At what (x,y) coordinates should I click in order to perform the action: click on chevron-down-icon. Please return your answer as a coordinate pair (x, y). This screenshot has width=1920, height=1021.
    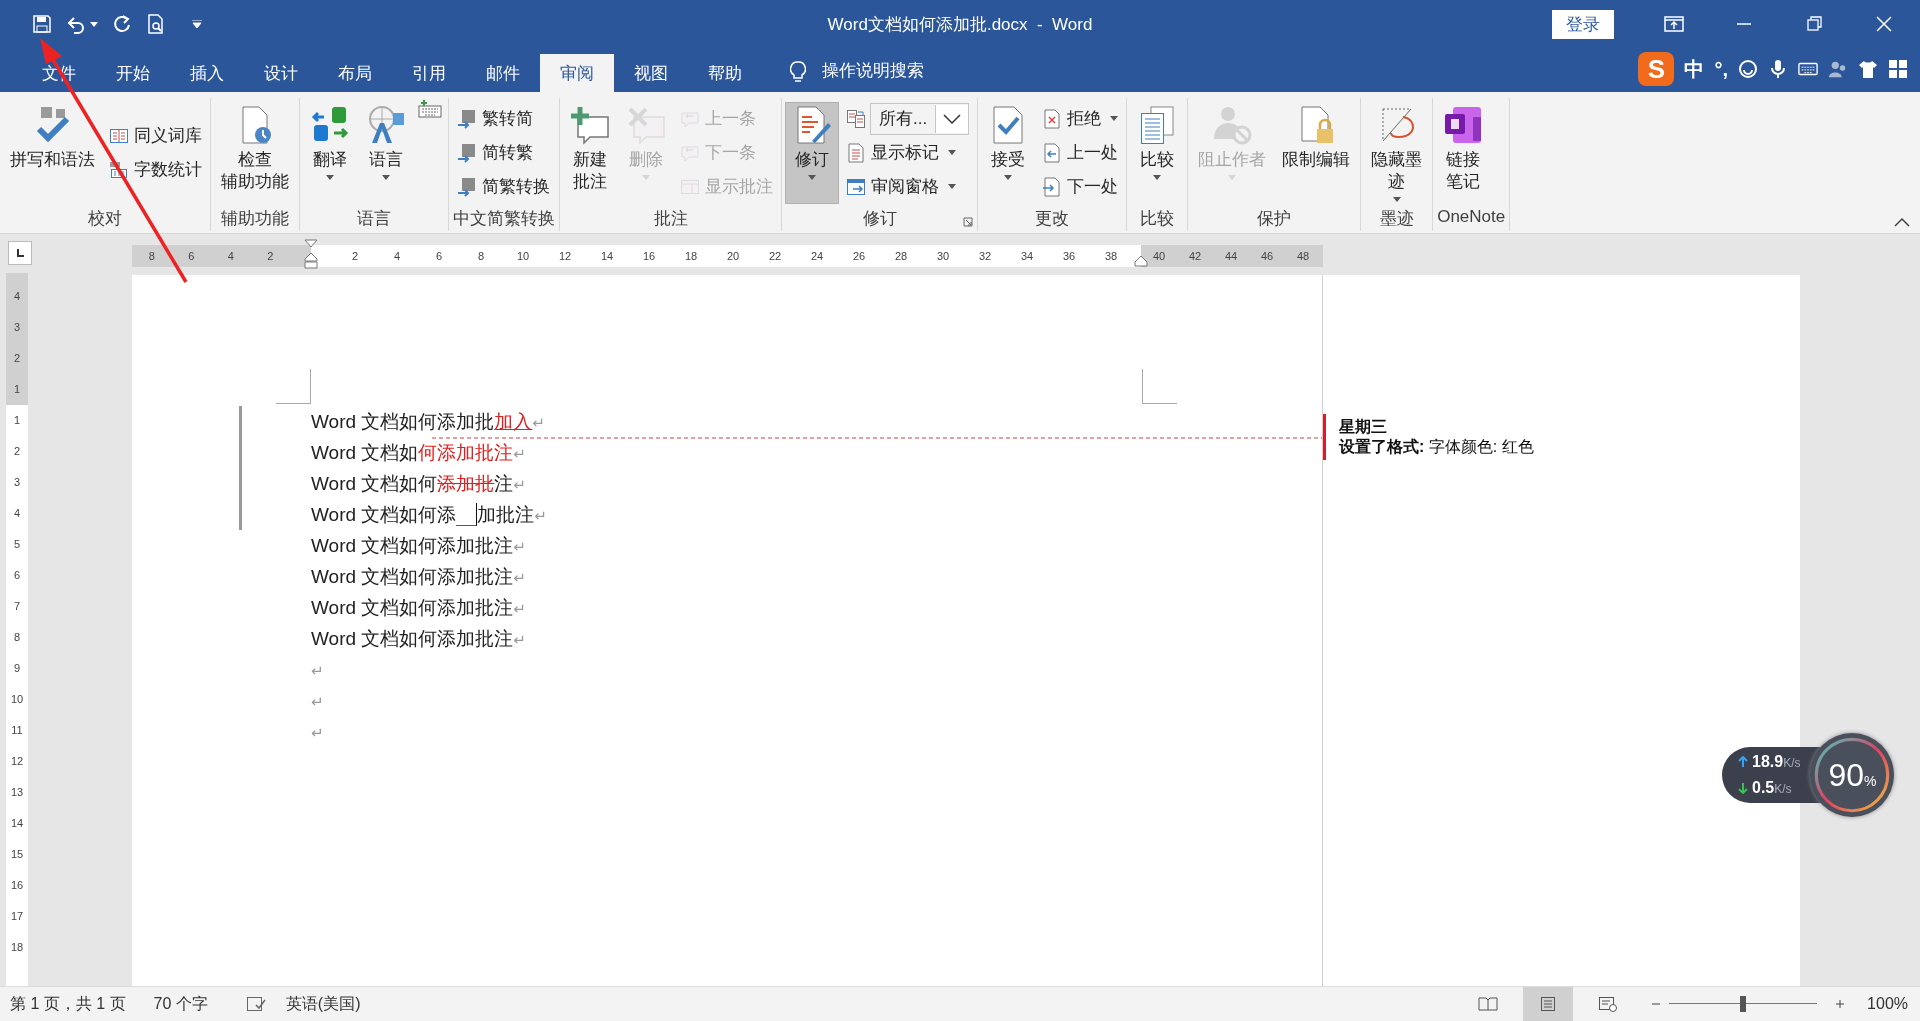
    Looking at the image, I should click on (952, 118).